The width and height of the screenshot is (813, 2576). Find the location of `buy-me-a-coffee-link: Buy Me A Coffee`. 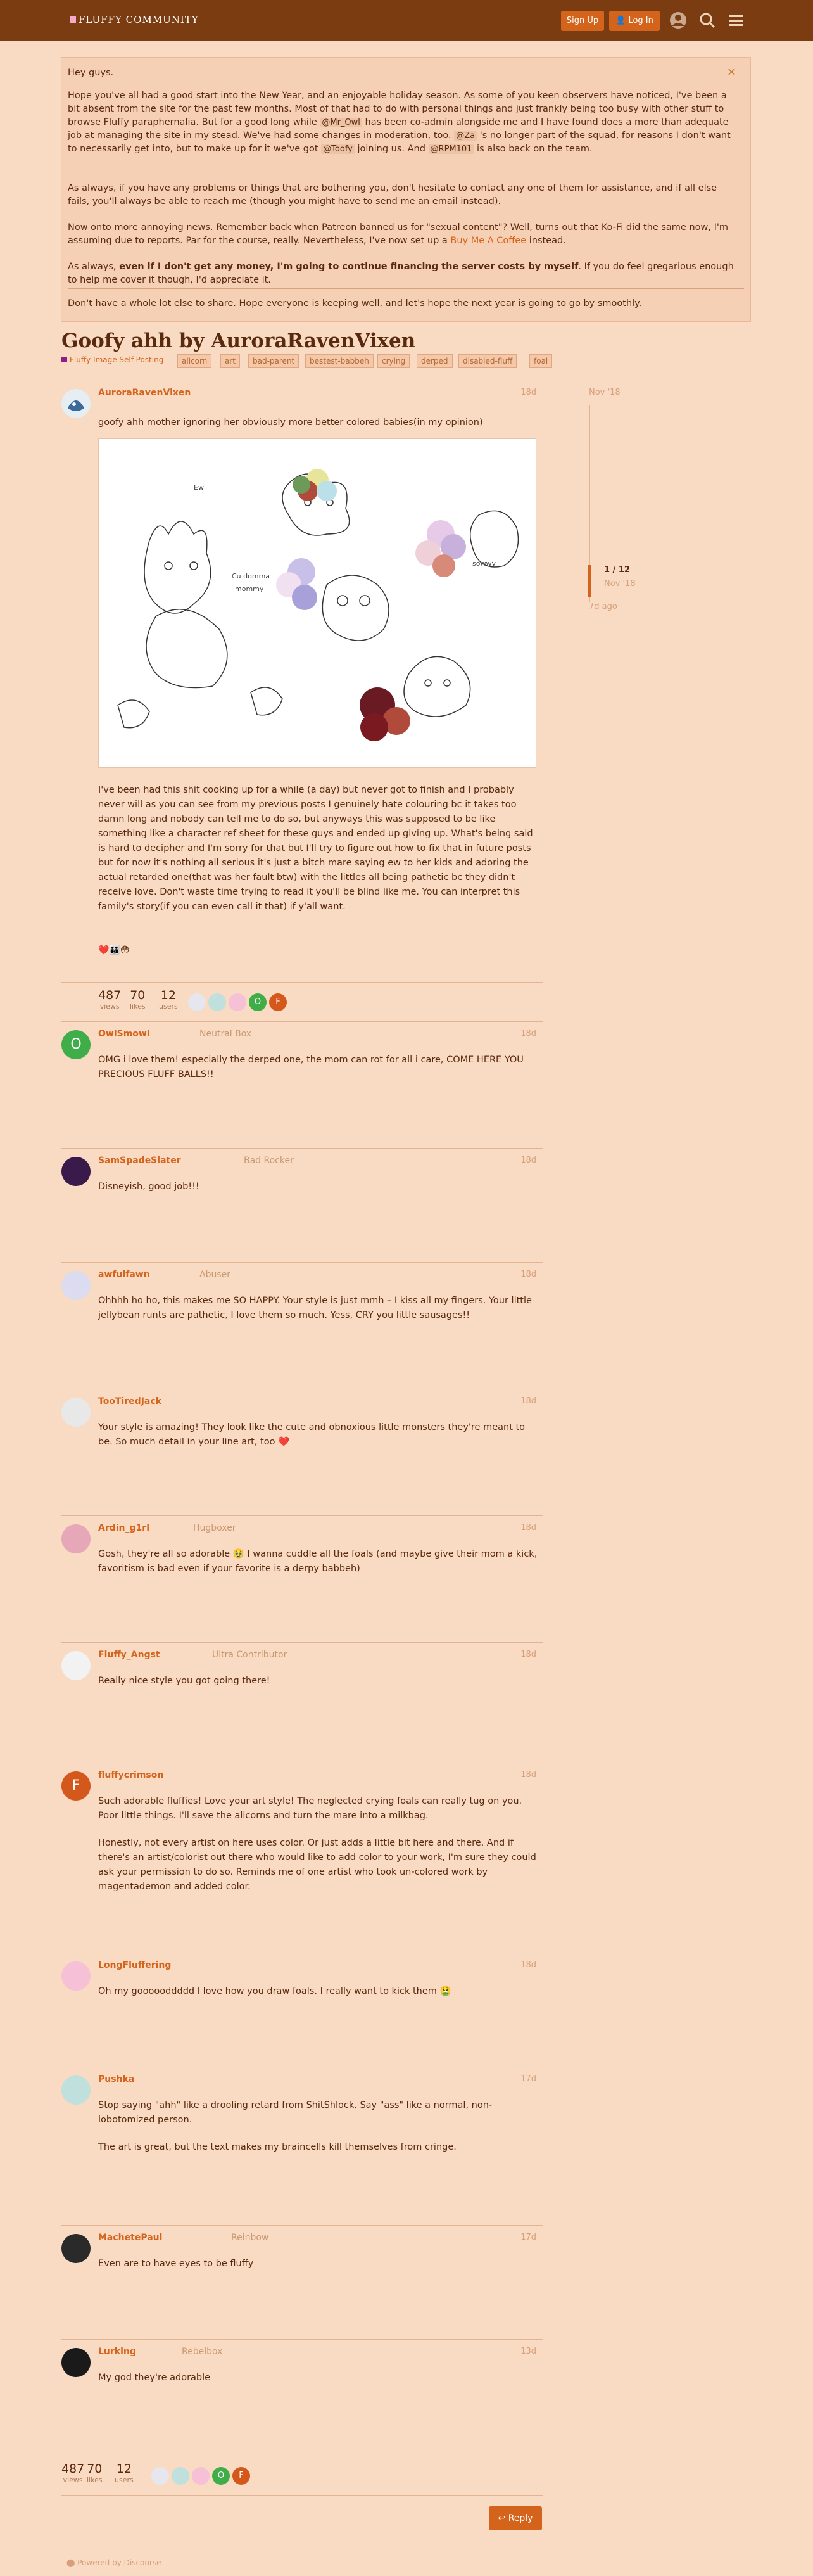

buy-me-a-coffee-link: Buy Me A Coffee is located at coordinates (488, 241).